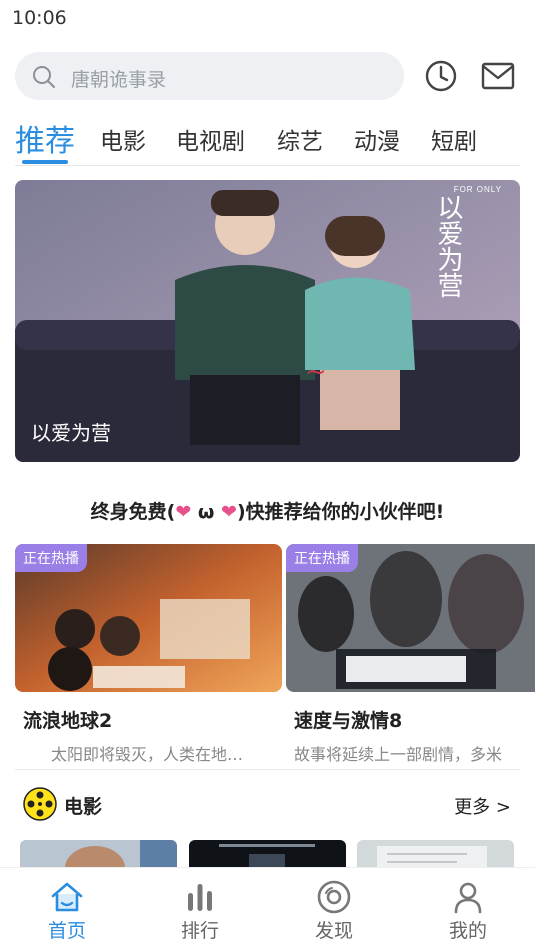  Describe the element at coordinates (441, 76) in the screenshot. I see `history-clock-icon` at that location.